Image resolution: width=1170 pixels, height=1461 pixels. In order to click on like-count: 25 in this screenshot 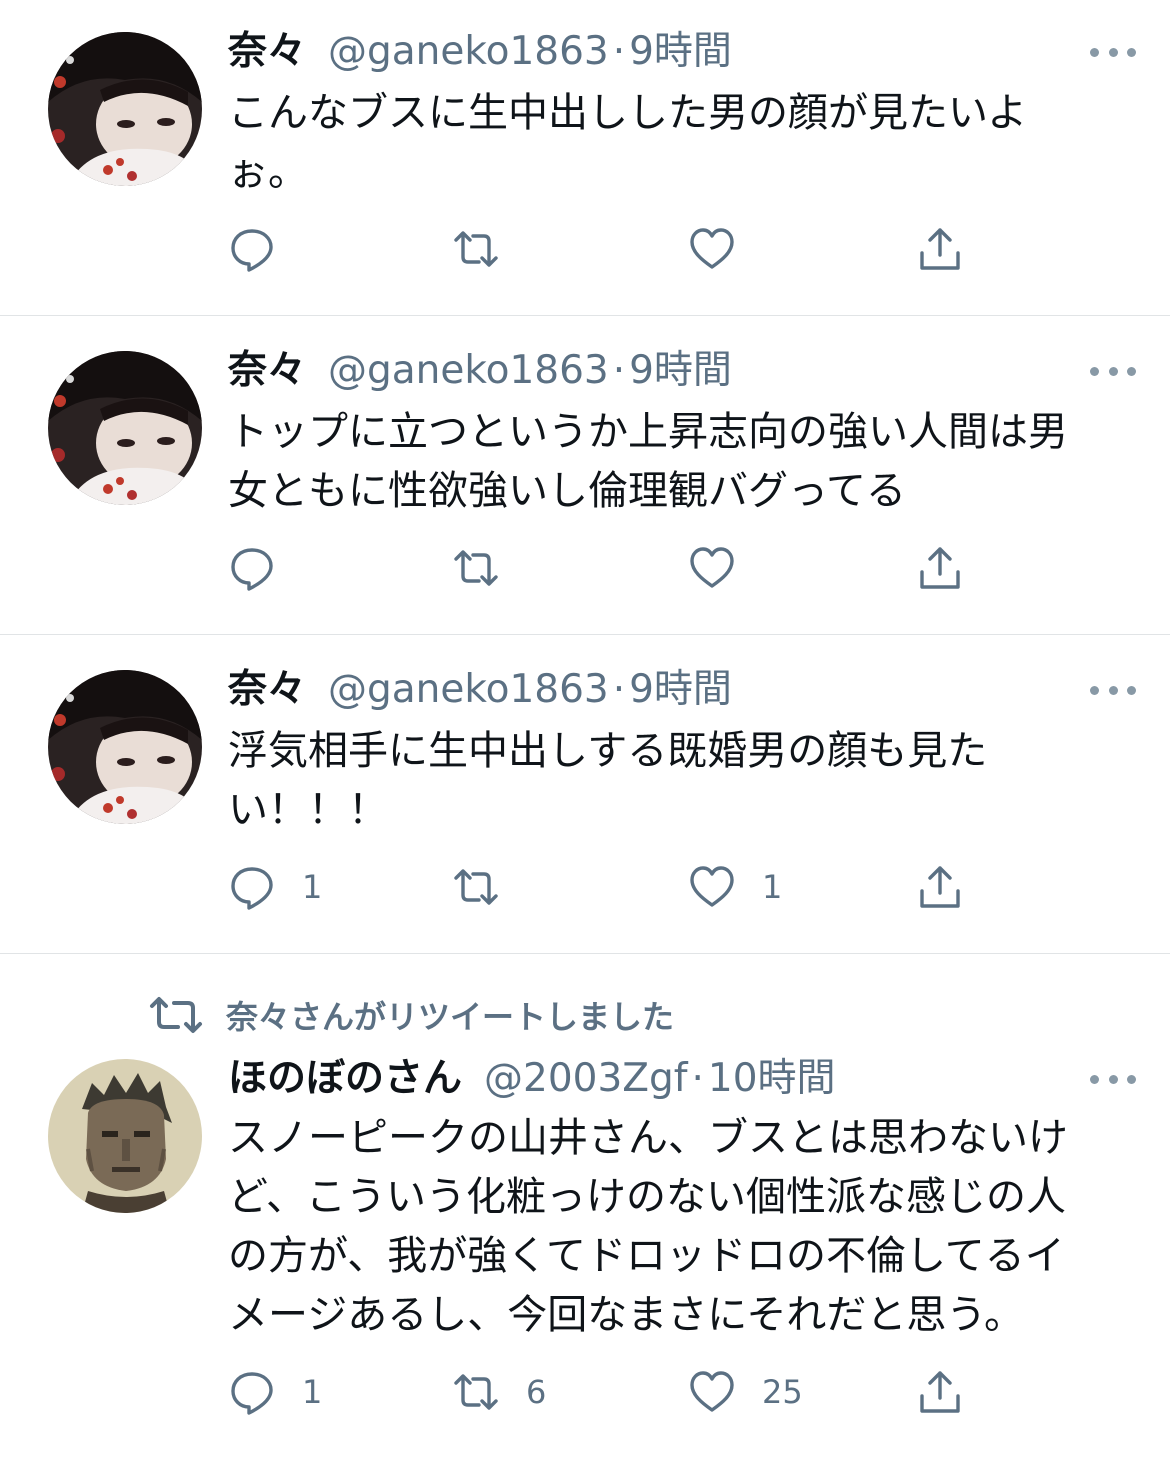, I will do `click(782, 1392)`.